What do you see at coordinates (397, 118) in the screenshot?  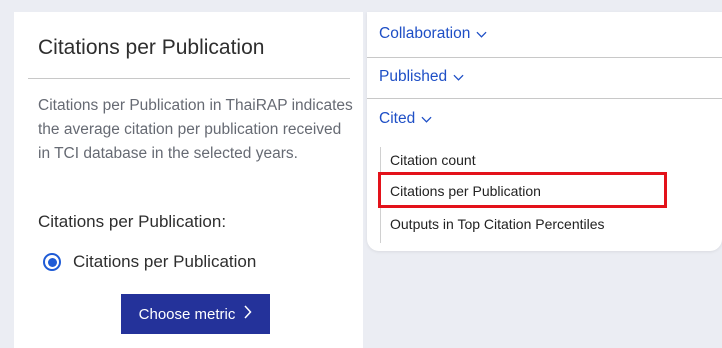 I see `section-label: Cited` at bounding box center [397, 118].